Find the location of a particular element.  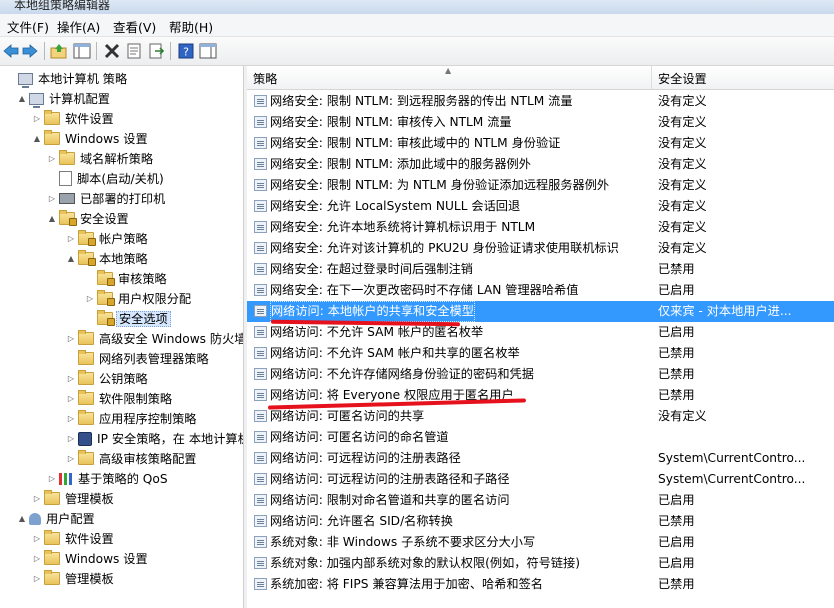

tree-node: ▲ Windows 设置 is located at coordinates (91, 138).